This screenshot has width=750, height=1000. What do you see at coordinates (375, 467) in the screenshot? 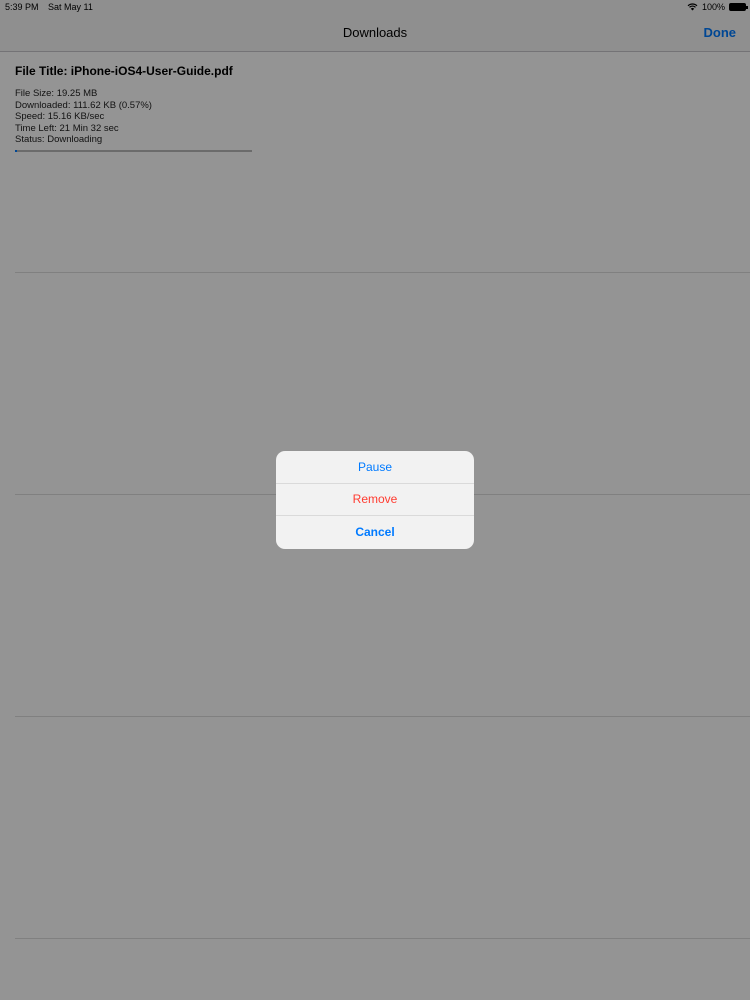
I see `pause-button: Pause` at bounding box center [375, 467].